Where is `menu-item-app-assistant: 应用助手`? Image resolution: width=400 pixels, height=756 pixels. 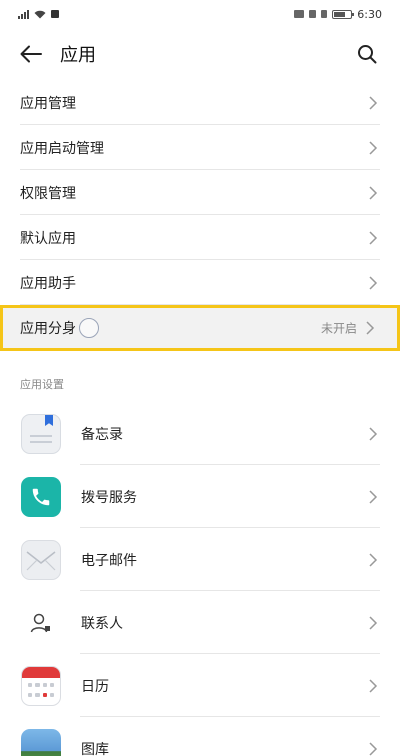 menu-item-app-assistant: 应用助手 is located at coordinates (200, 282).